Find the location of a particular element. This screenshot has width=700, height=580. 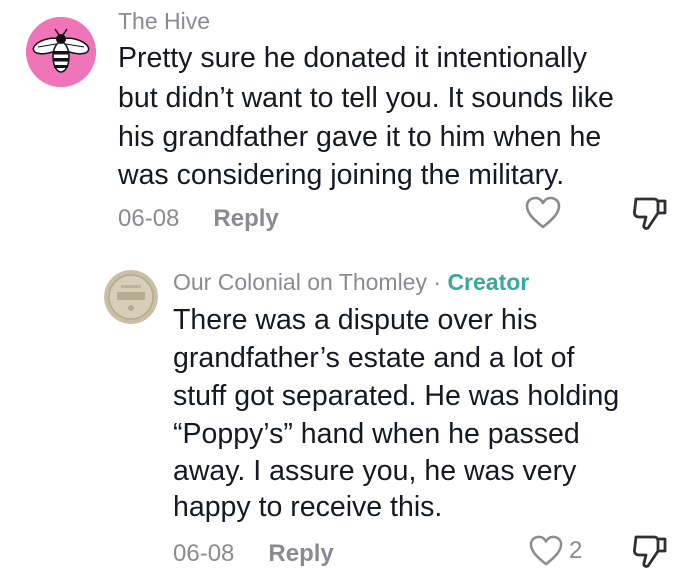

username: Our Colonial on Thomley · Creator is located at coordinates (351, 282).